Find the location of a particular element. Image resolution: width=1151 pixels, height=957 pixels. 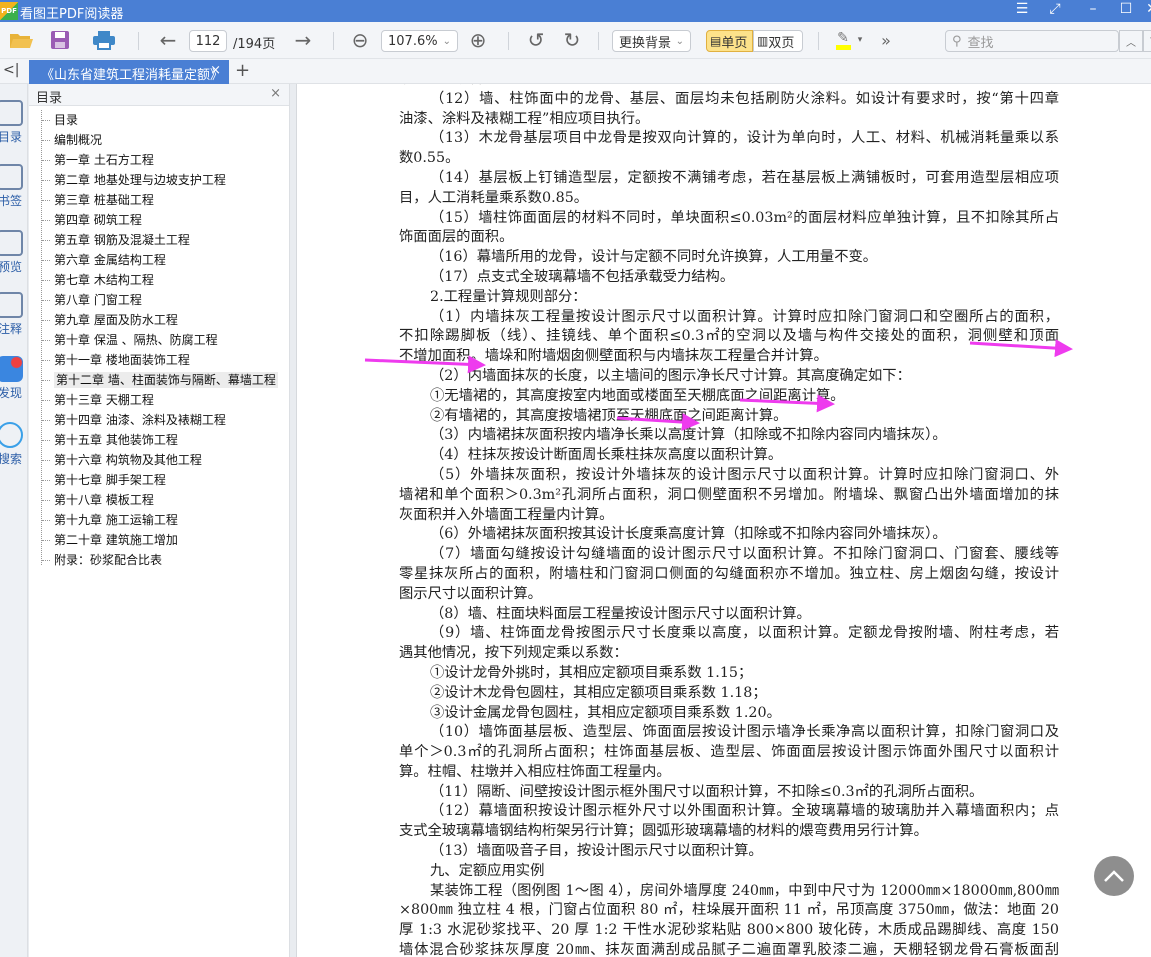

rotate-right-icon: ↻ is located at coordinates (572, 40).